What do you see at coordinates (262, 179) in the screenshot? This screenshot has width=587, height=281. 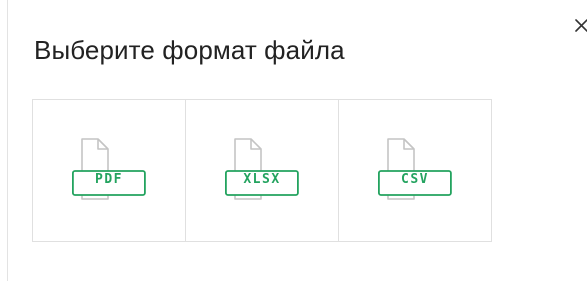 I see `format-label-xlsx: XLSX` at bounding box center [262, 179].